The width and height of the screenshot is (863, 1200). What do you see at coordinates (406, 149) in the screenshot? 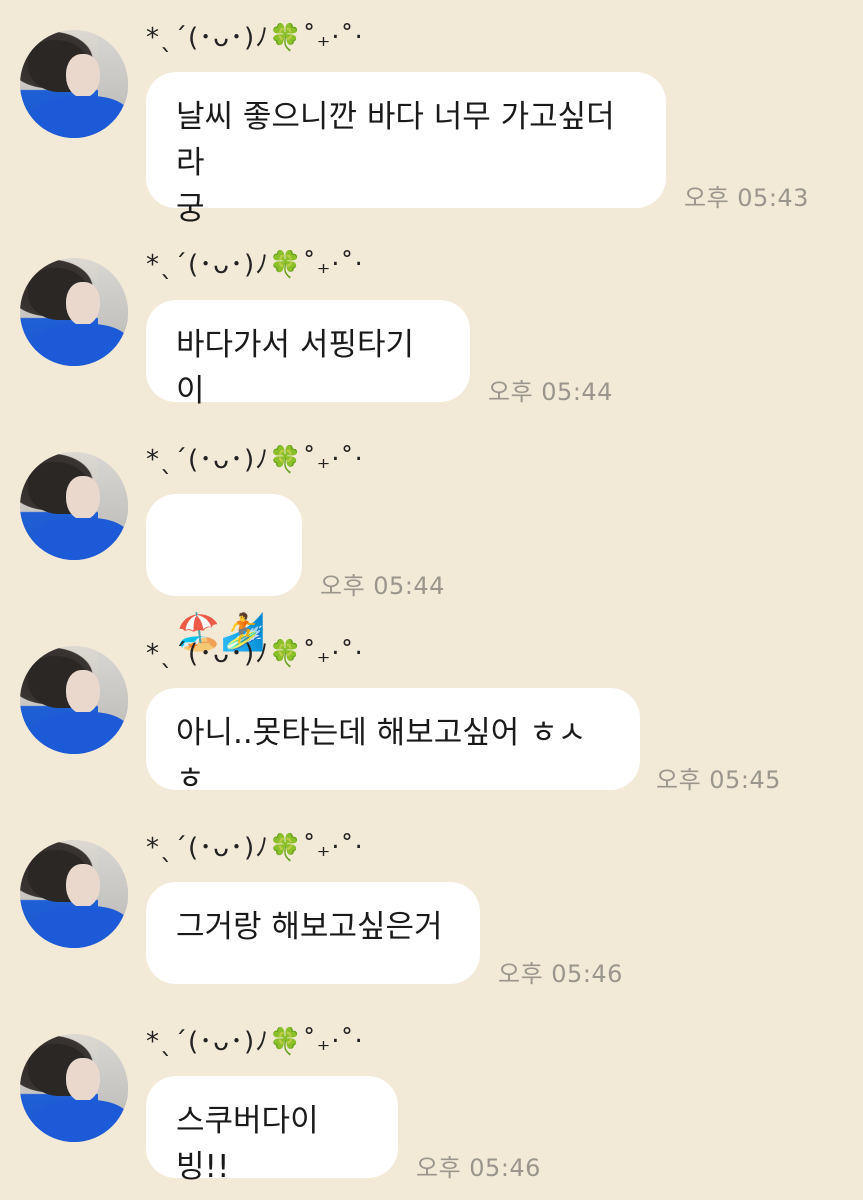
I see `message-bubble: 날씨 좋으니깐 바다 너무 가고싶더라 궁` at bounding box center [406, 149].